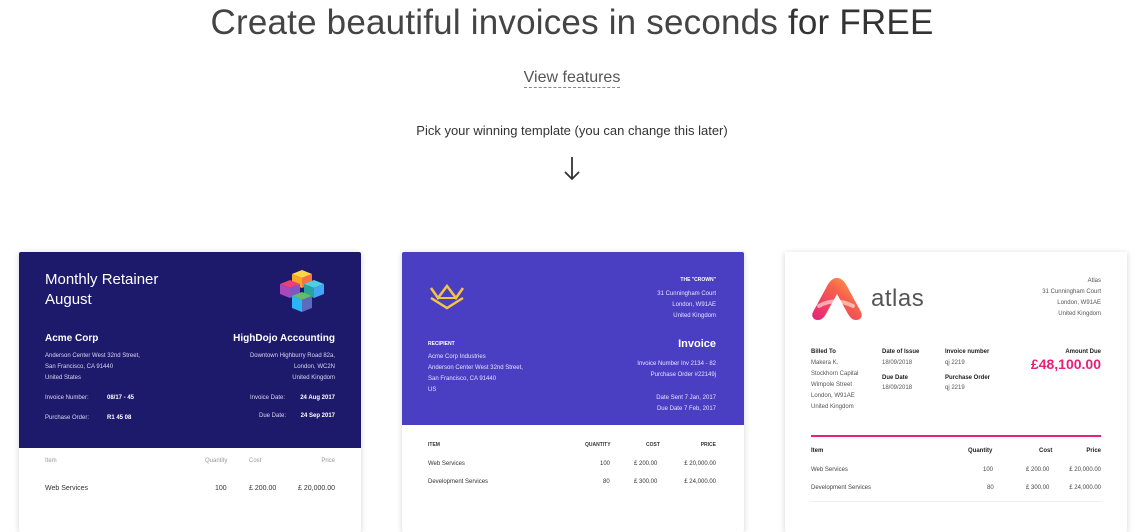 The image size is (1144, 532). I want to click on purchase-order: R1 45 08, so click(119, 418).